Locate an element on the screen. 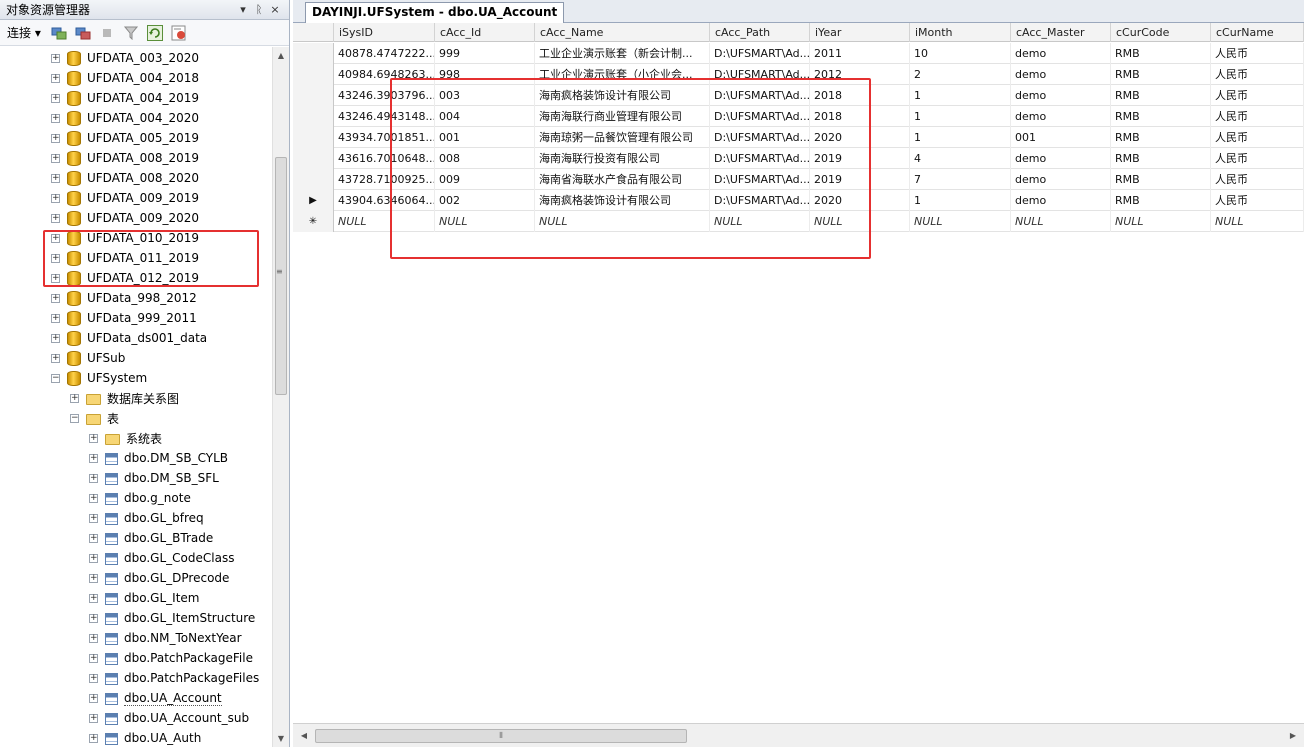  column-header: iSysID is located at coordinates (384, 32).